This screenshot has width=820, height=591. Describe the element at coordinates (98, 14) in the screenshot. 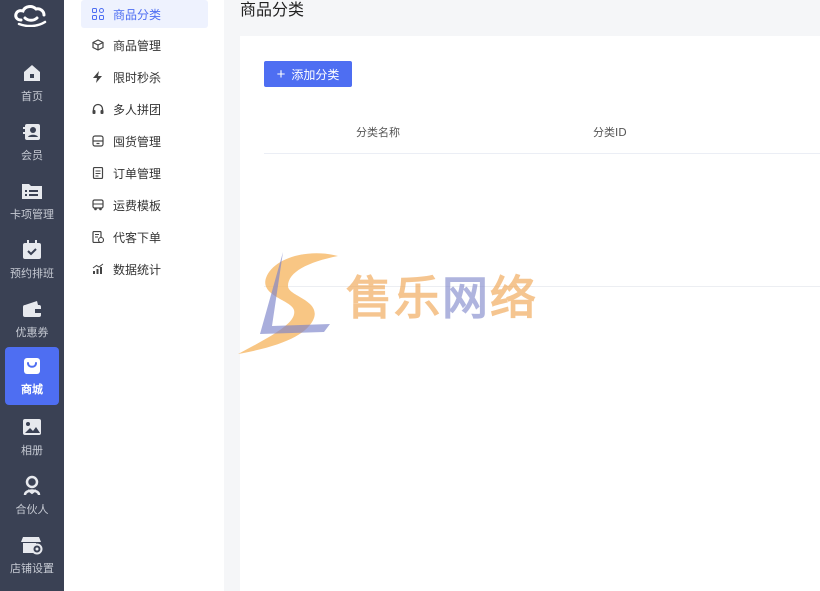

I see `grid-icon` at that location.